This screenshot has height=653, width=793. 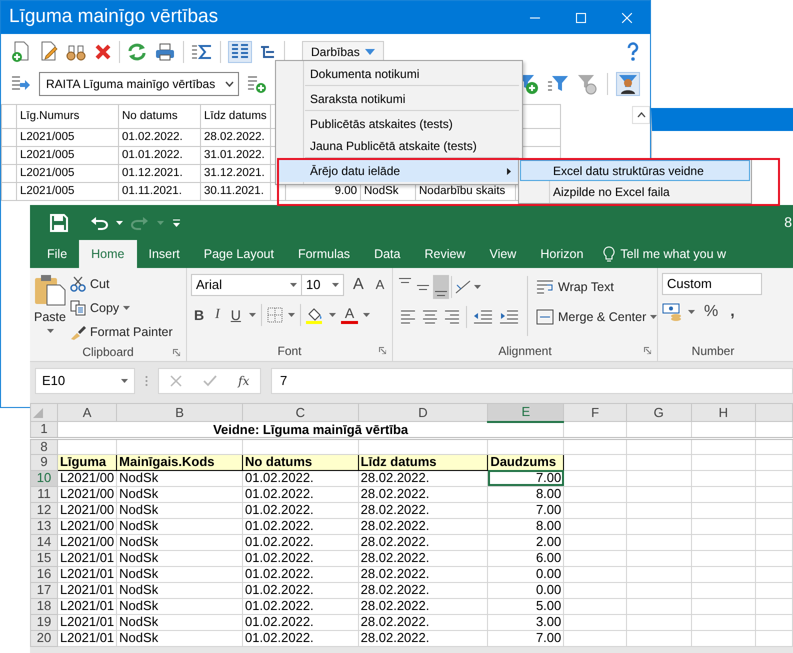 What do you see at coordinates (532, 381) in the screenshot?
I see `formula-field: 7` at bounding box center [532, 381].